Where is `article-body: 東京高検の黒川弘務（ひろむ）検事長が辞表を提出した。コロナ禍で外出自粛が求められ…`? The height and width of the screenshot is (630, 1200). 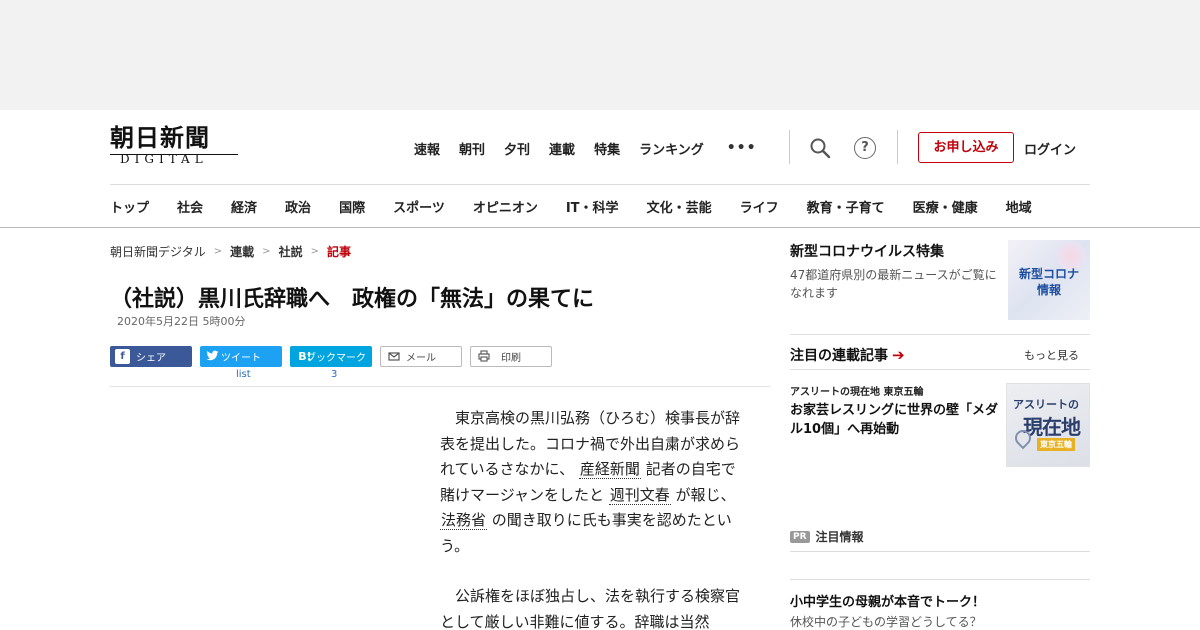
article-body: 東京高検の黒川弘務（ひろむ）検事長が辞表を提出した。コロナ禍で外出自粛が求められ… is located at coordinates (595, 518).